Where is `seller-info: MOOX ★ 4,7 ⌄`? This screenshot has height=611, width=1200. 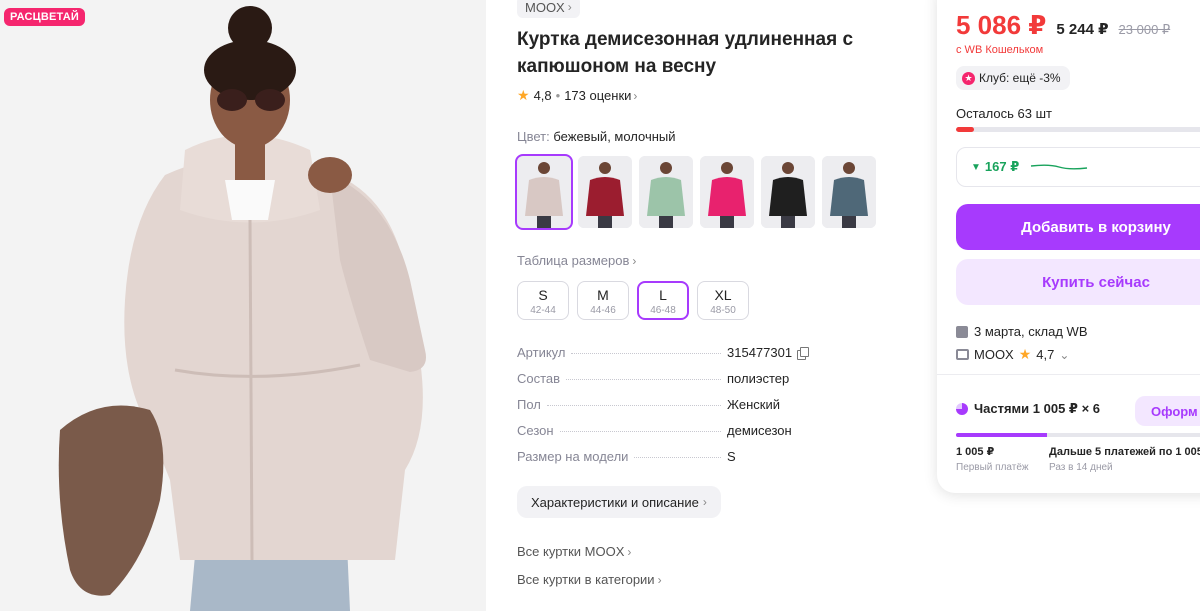
seller-info: MOOX ★ 4,7 ⌄ is located at coordinates (1012, 354).